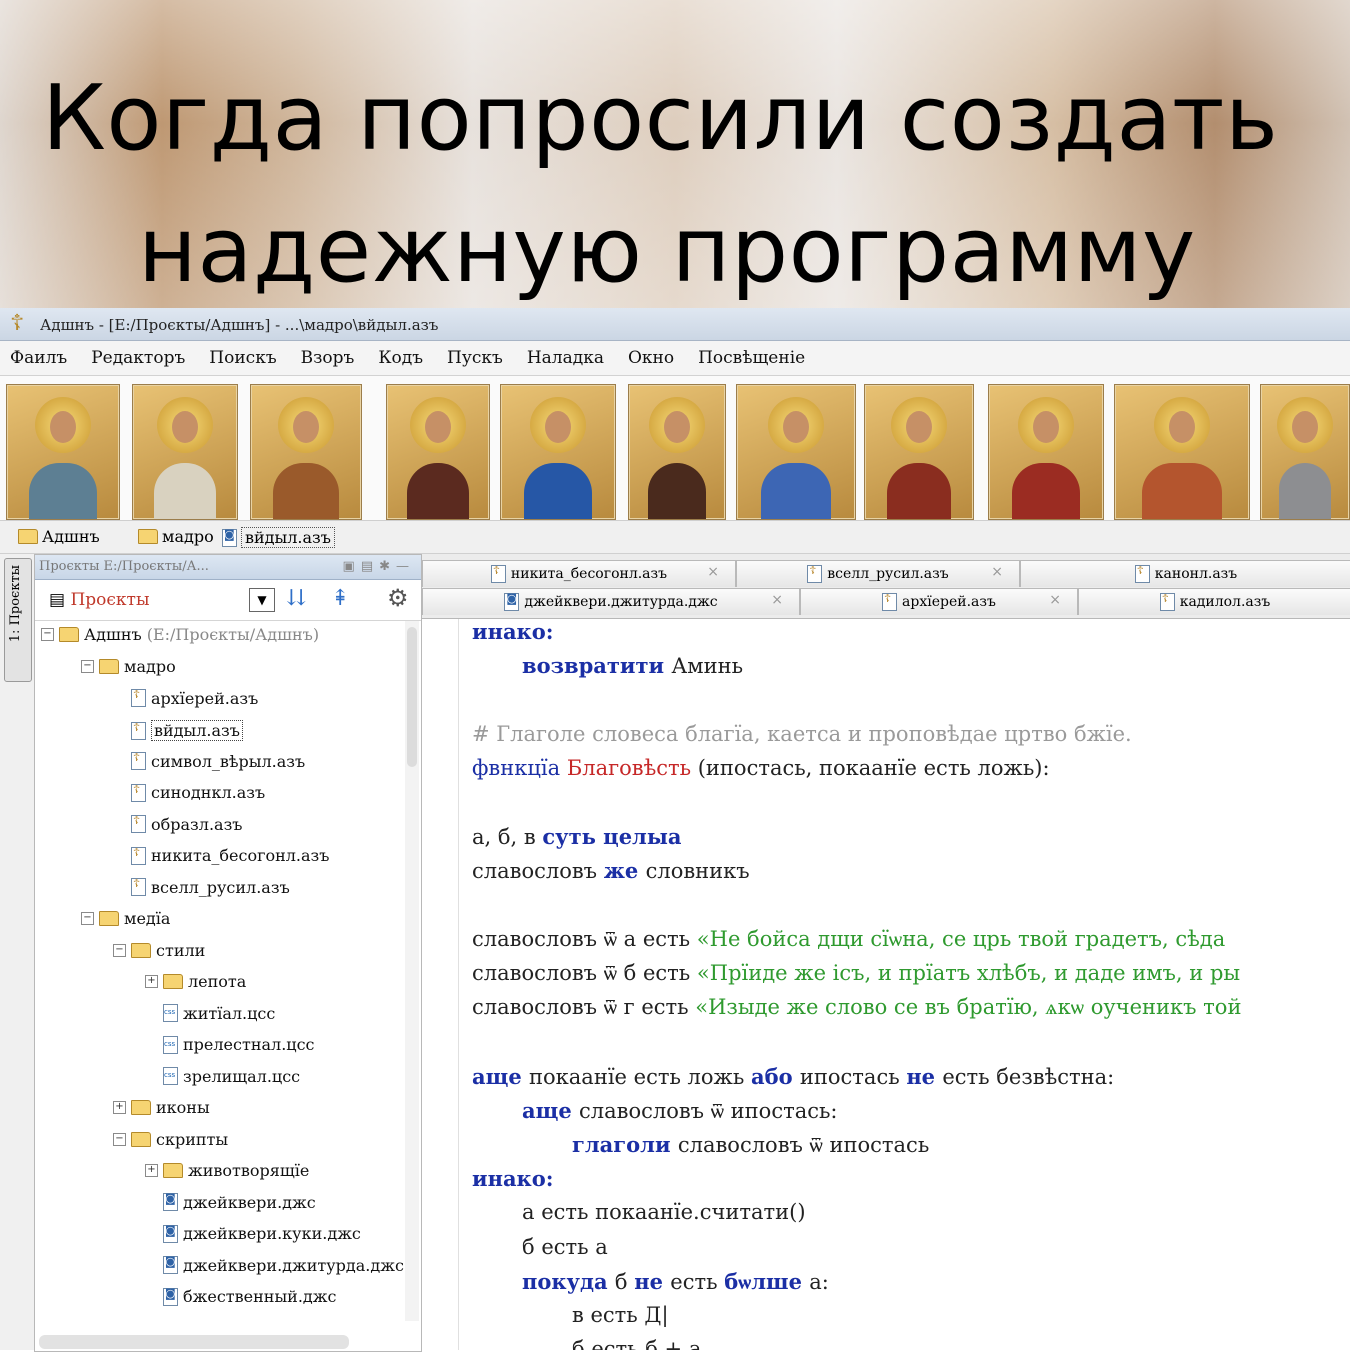 This screenshot has height=1352, width=1350. I want to click on tree-item: вселл_русил.азъ, so click(201, 887).